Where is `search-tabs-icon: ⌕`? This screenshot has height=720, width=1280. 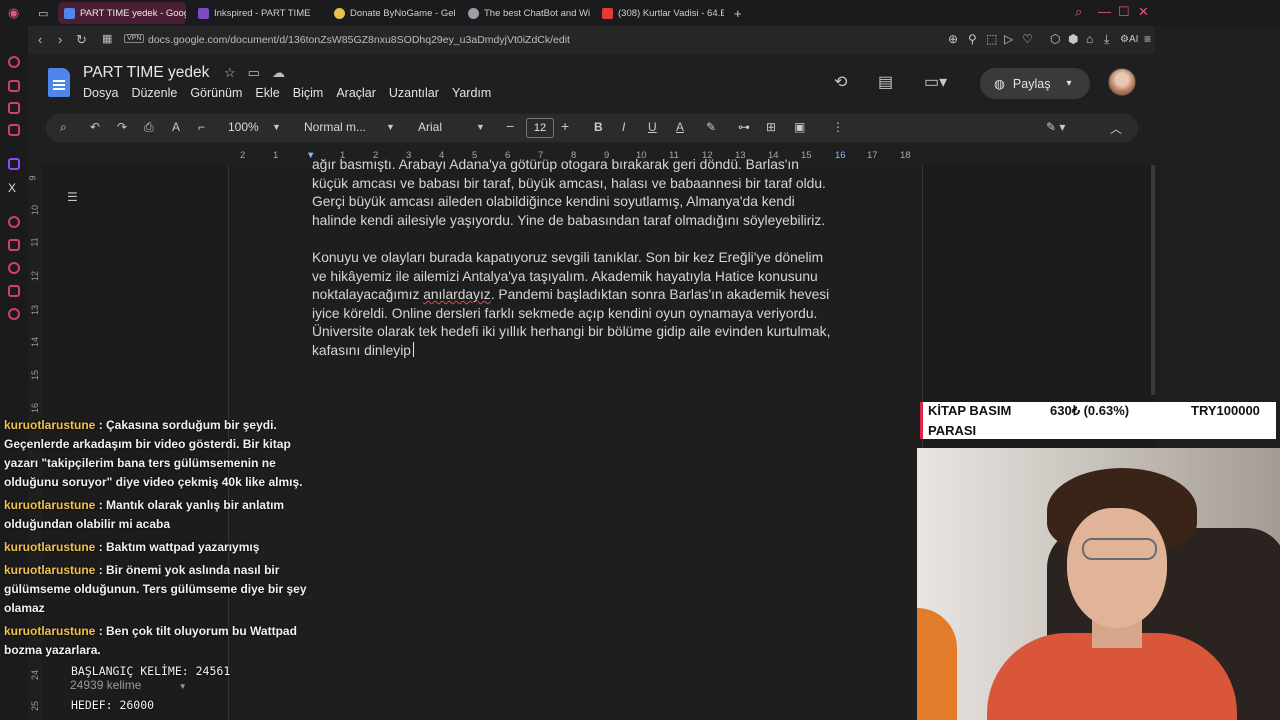
search-tabs-icon: ⌕ is located at coordinates (1078, 12).